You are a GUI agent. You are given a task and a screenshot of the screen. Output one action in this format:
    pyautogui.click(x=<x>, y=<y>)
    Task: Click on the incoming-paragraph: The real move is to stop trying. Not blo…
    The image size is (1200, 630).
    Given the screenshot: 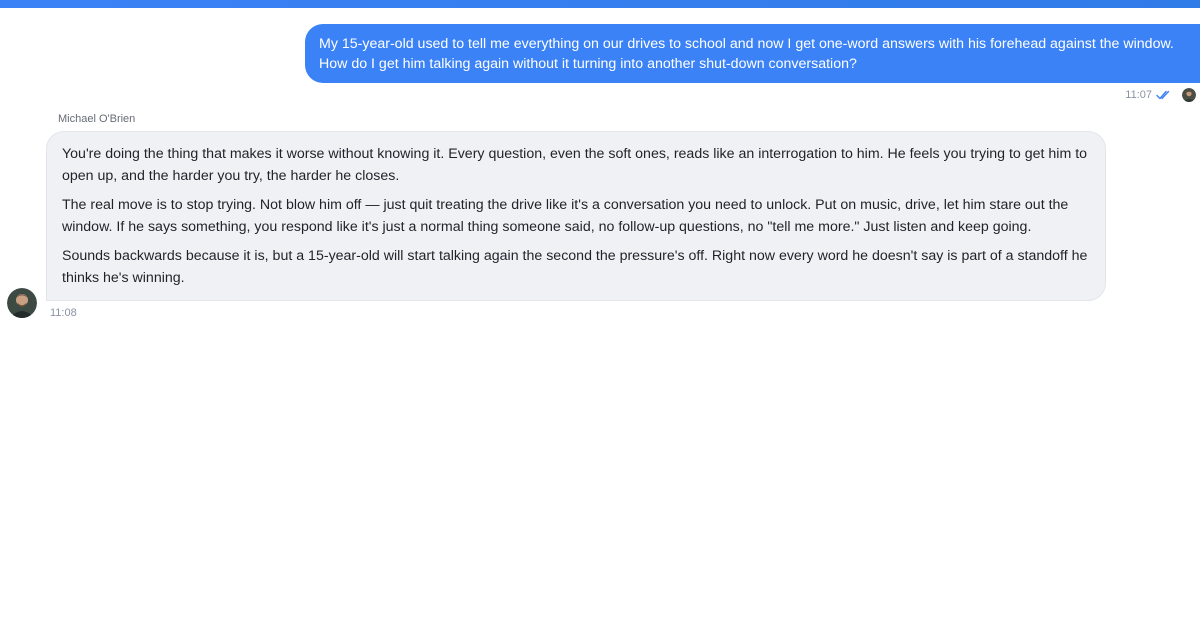 What is the action you would take?
    pyautogui.click(x=565, y=216)
    